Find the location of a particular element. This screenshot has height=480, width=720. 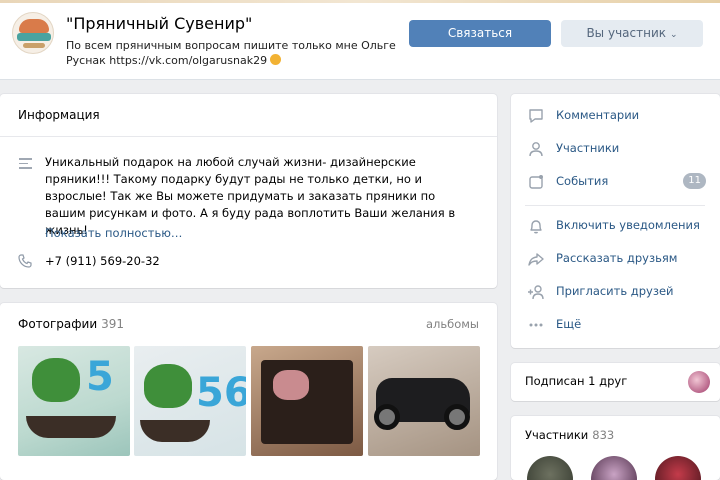

number-cookie-shape: 5 is located at coordinates (100, 377).